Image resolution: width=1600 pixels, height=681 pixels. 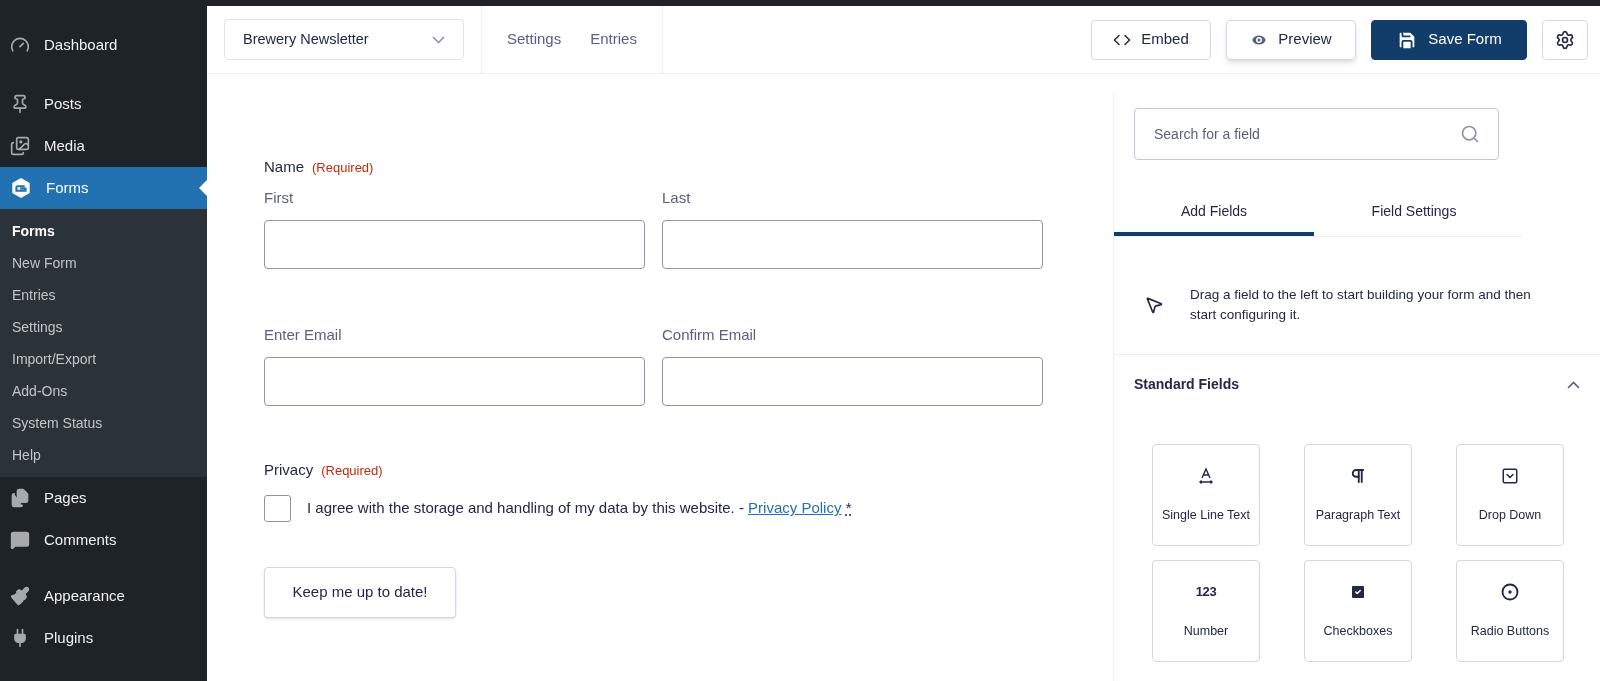 What do you see at coordinates (1206, 495) in the screenshot?
I see `field-tile: Single Line Text` at bounding box center [1206, 495].